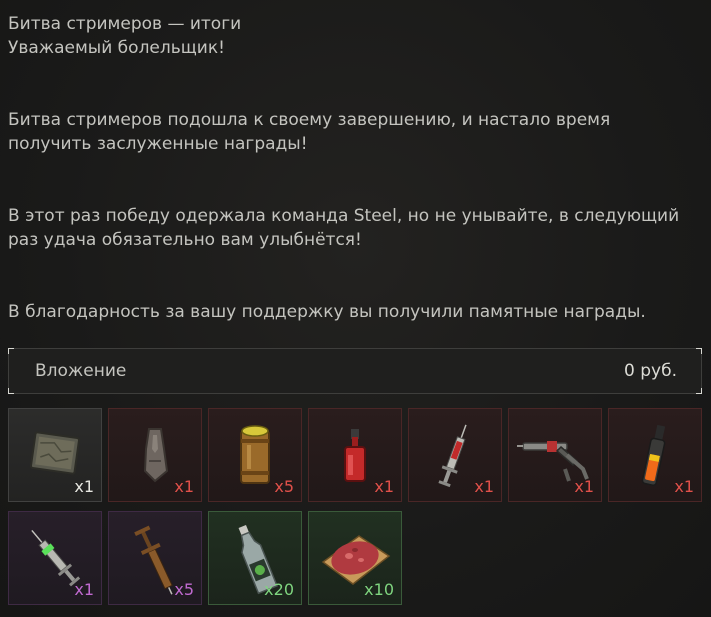  What do you see at coordinates (355, 455) in the screenshot?
I see `item-slot-red-bottle: x1` at bounding box center [355, 455].